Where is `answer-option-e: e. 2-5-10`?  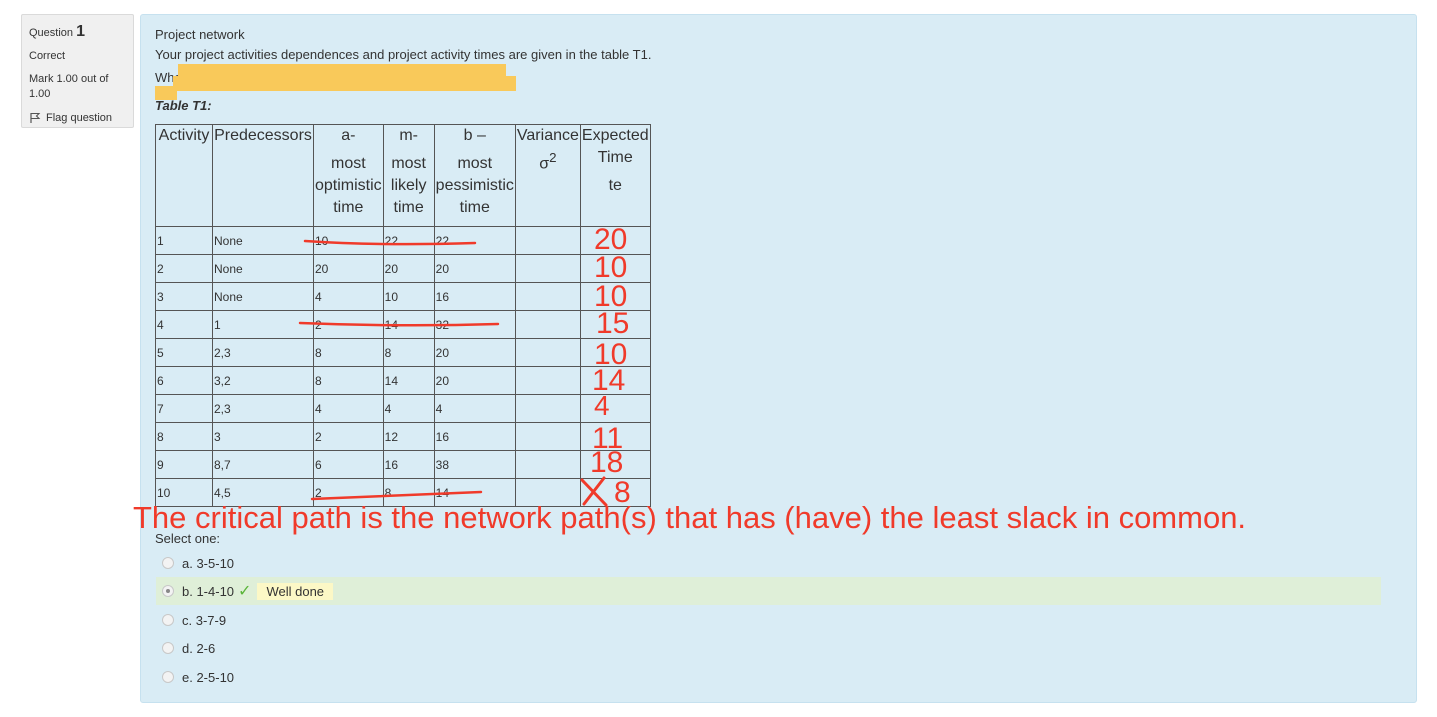 answer-option-e: e. 2-5-10 is located at coordinates (768, 677).